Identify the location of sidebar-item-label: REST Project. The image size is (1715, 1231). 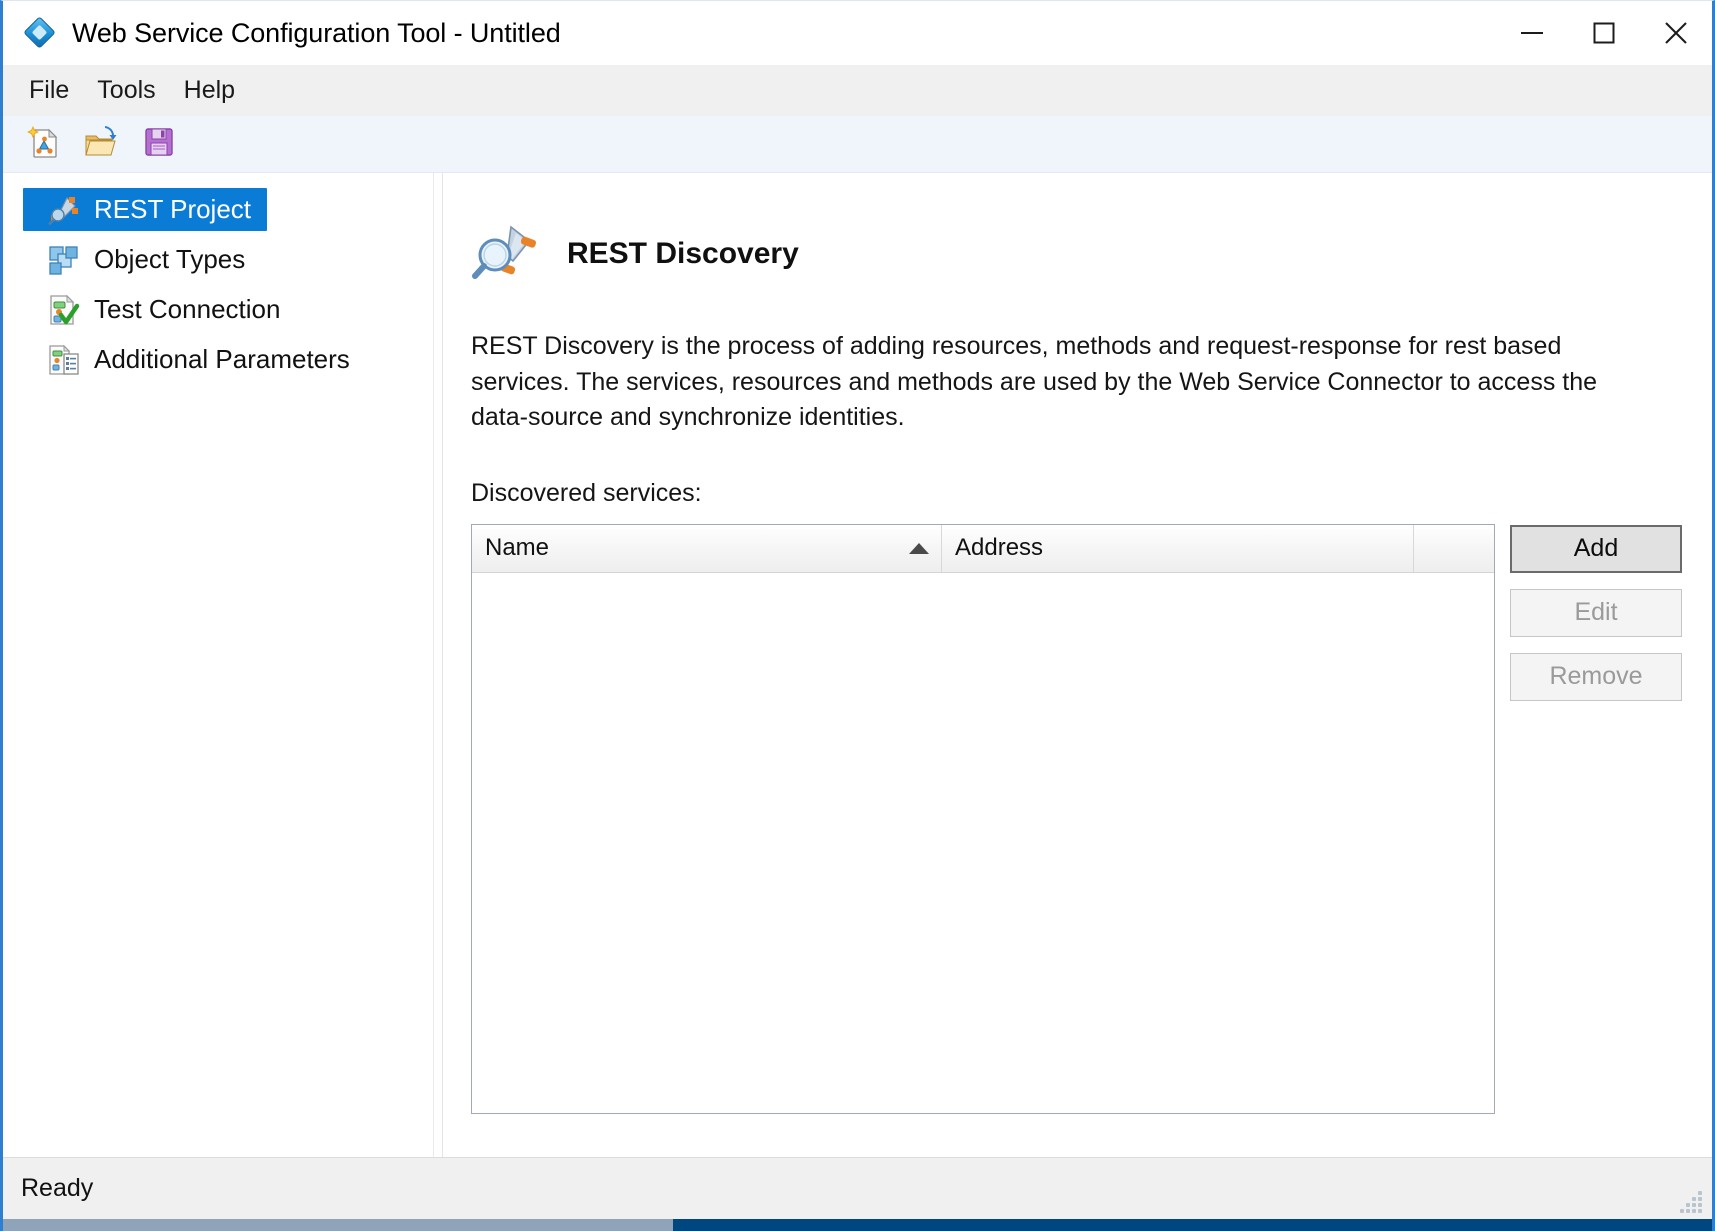
(173, 209).